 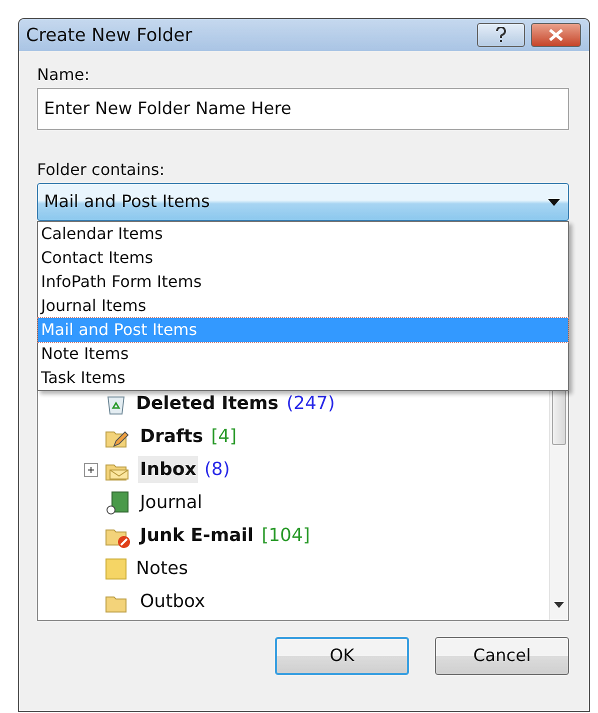 I want to click on dropdown-option: Note Items, so click(x=303, y=354).